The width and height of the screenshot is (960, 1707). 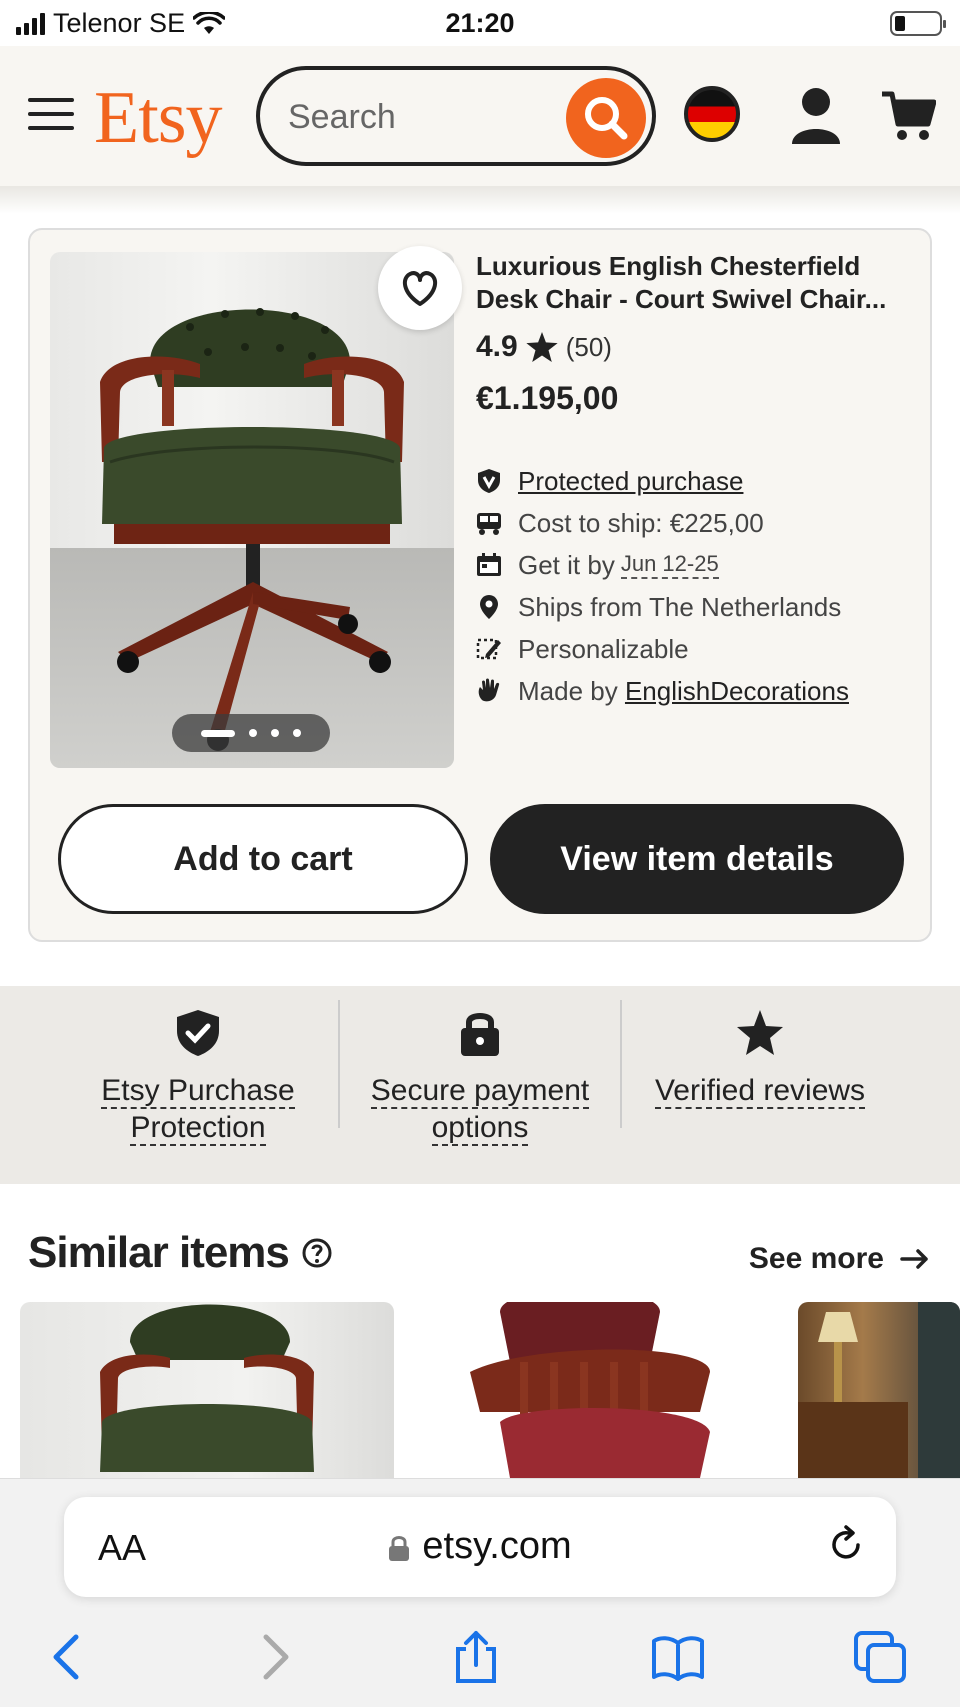 What do you see at coordinates (696, 649) in the screenshot?
I see `feature-personalizable: Personalizable` at bounding box center [696, 649].